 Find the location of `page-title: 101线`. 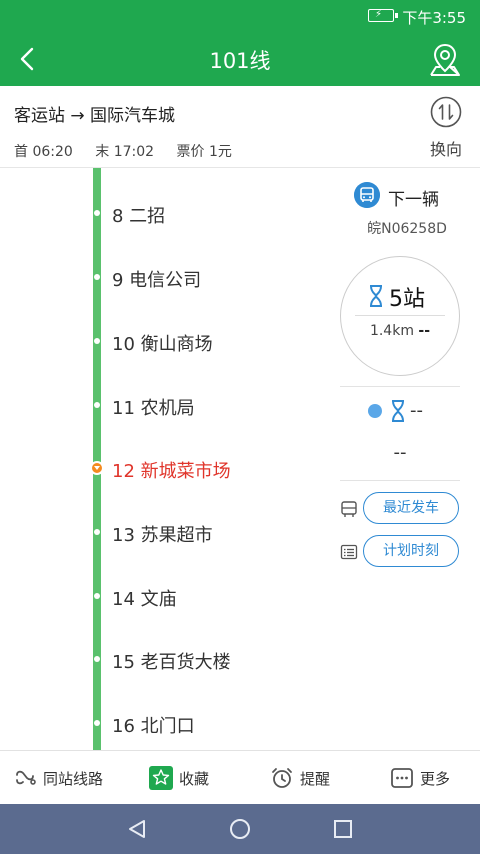

page-title: 101线 is located at coordinates (240, 61).